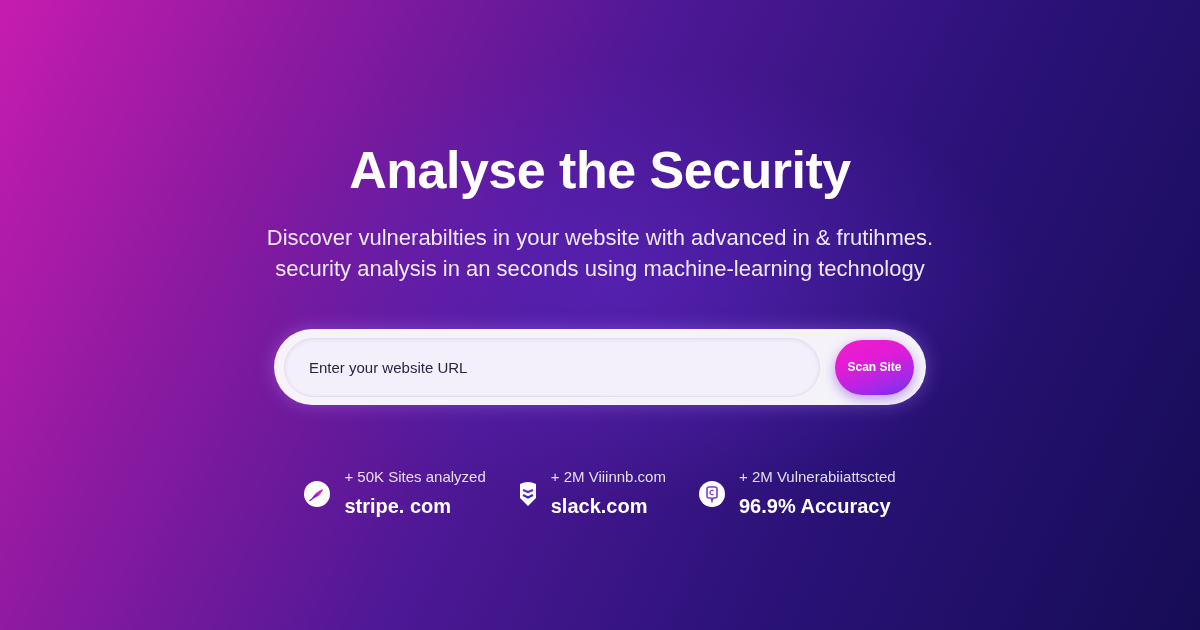  I want to click on stat-caption: + 50K Sites analyzed, so click(415, 477).